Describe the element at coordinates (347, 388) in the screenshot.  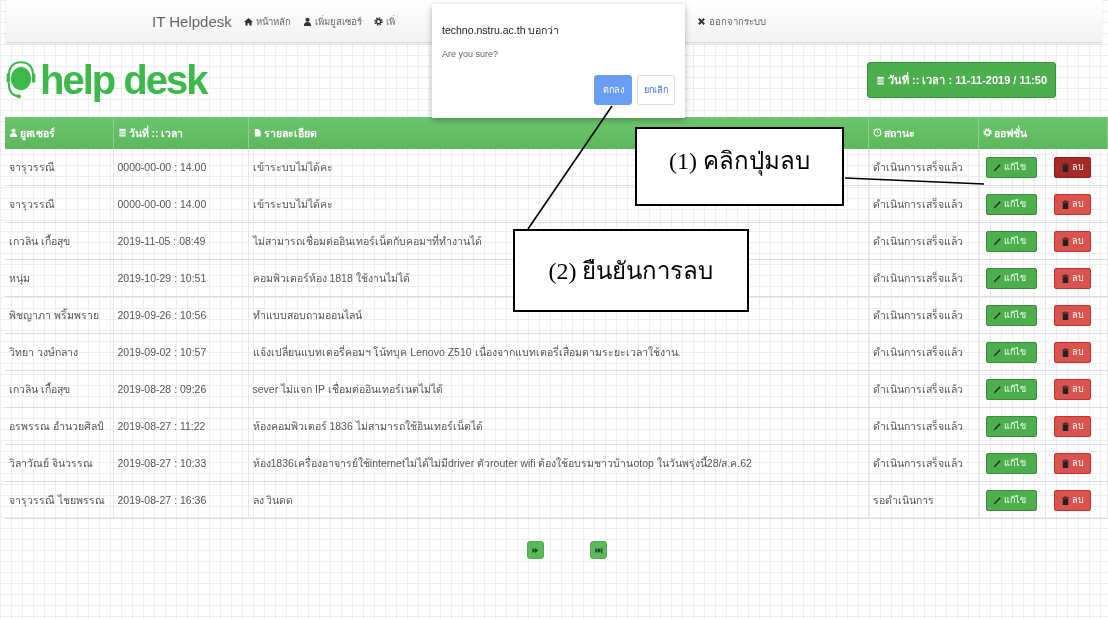
I see `table-cell: sever ไม่แจก IP เชื่อมต่ออินเทอร์เนตไม่ได้` at that location.